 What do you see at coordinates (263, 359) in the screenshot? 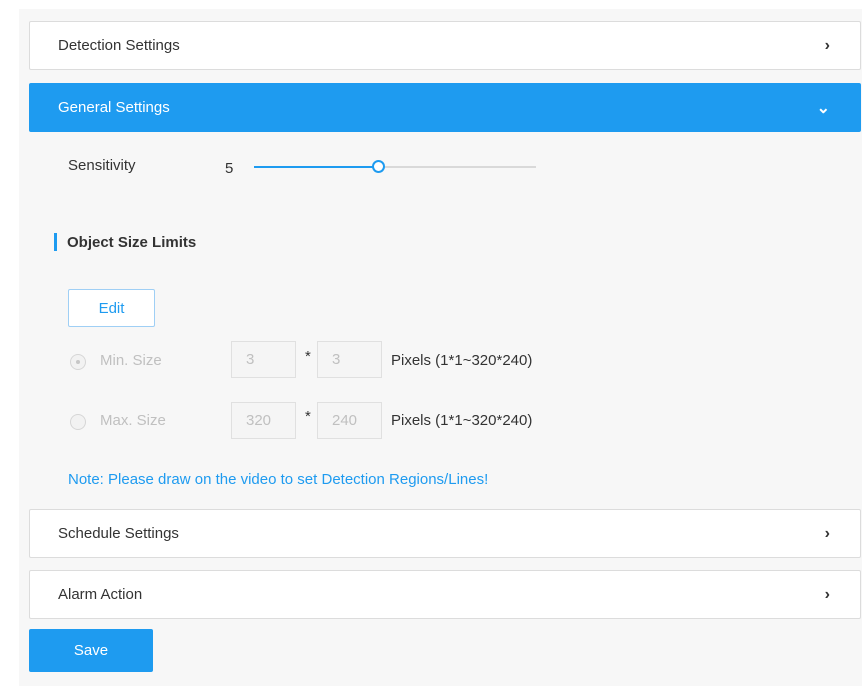
I see `min-width-input` at bounding box center [263, 359].